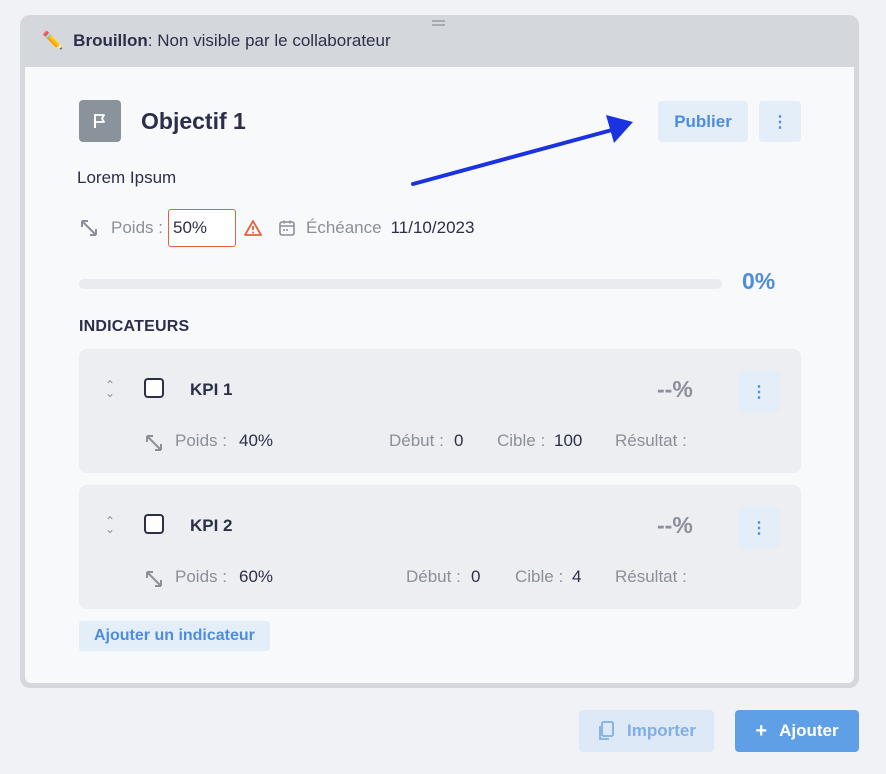 The height and width of the screenshot is (774, 886). Describe the element at coordinates (256, 440) in the screenshot. I see `kpi-weight-value: 40%` at that location.